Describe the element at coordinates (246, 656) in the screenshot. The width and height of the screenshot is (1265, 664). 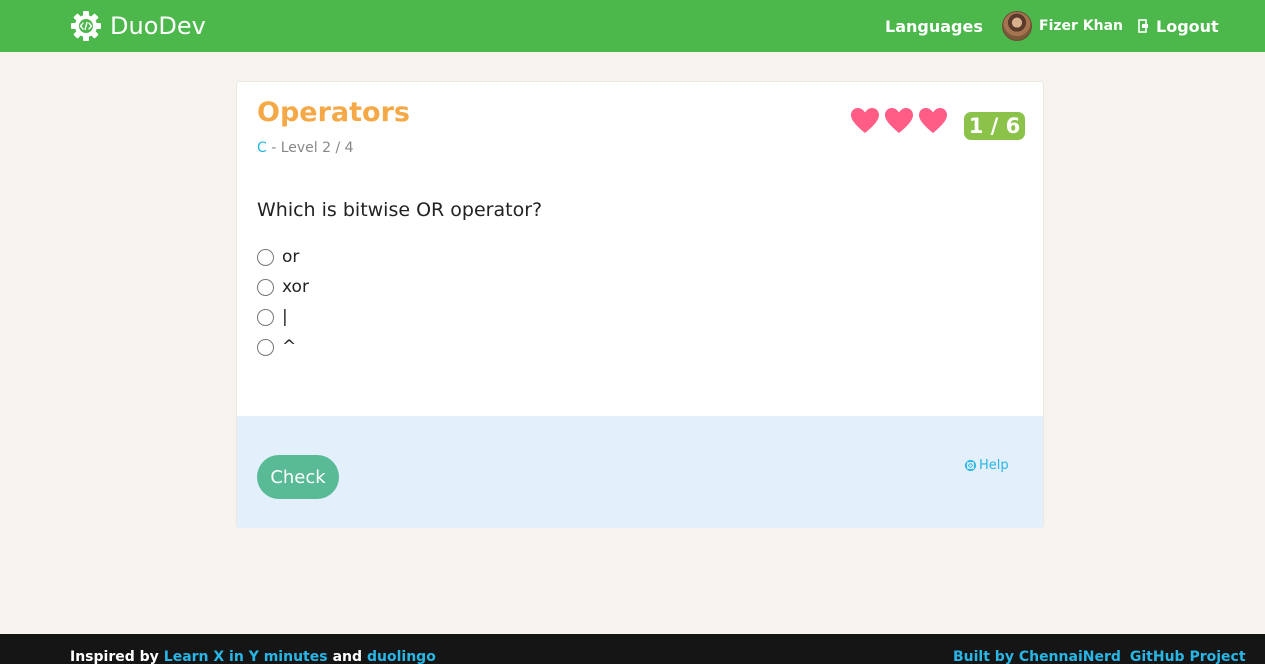
I see `learnx-link: Learn X in Y minutes` at that location.